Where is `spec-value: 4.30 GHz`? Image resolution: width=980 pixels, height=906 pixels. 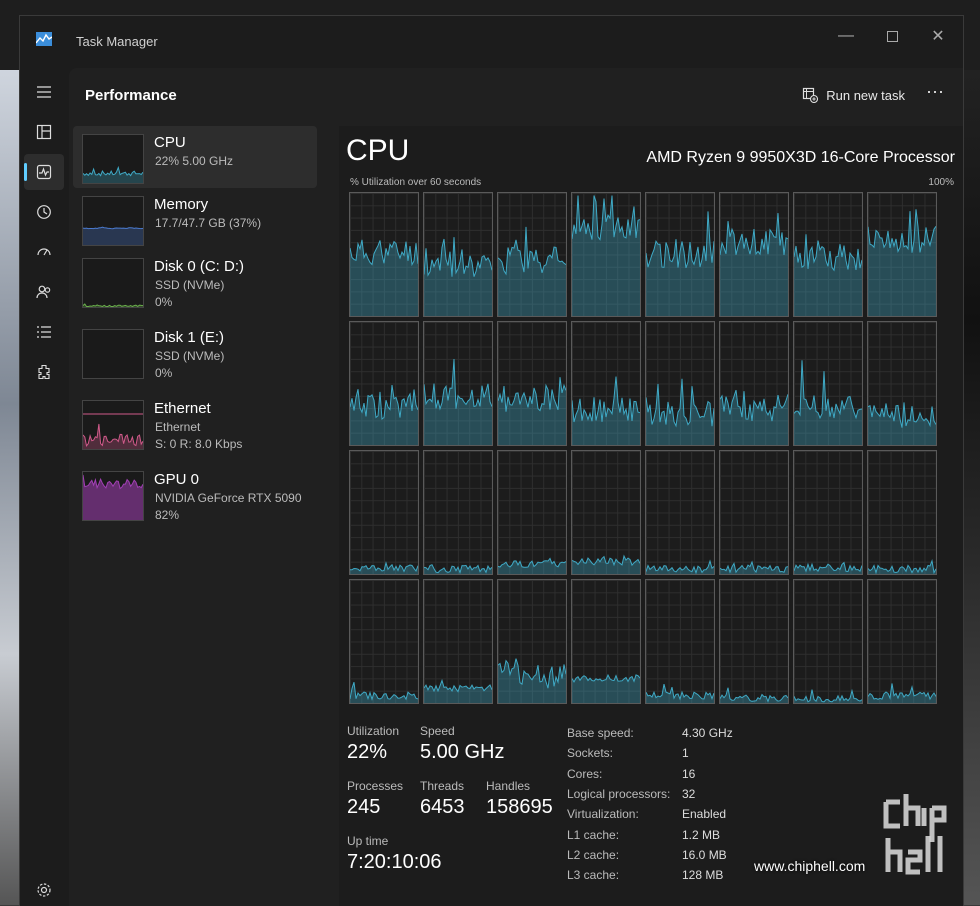 spec-value: 4.30 GHz is located at coordinates (707, 733).